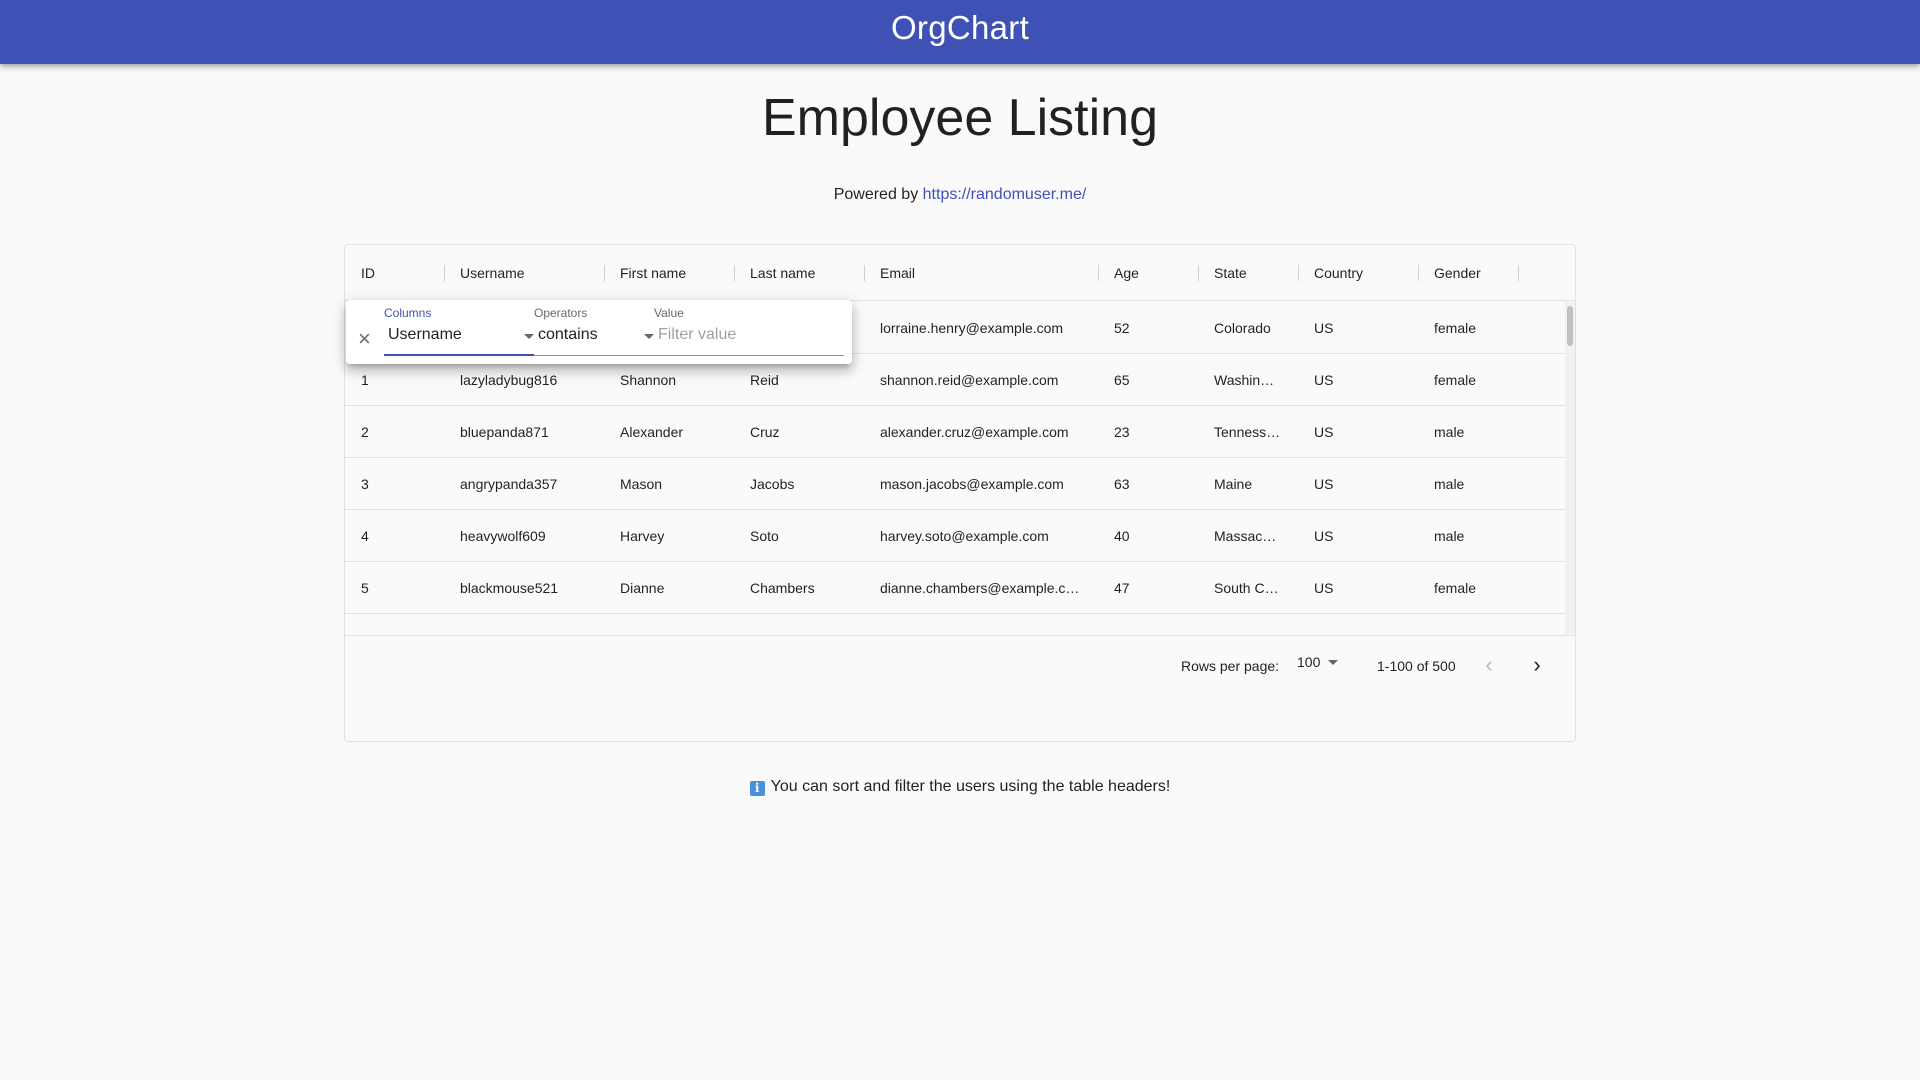 This screenshot has height=1080, width=1920. I want to click on operators-select: Operators contains, so click(594, 332).